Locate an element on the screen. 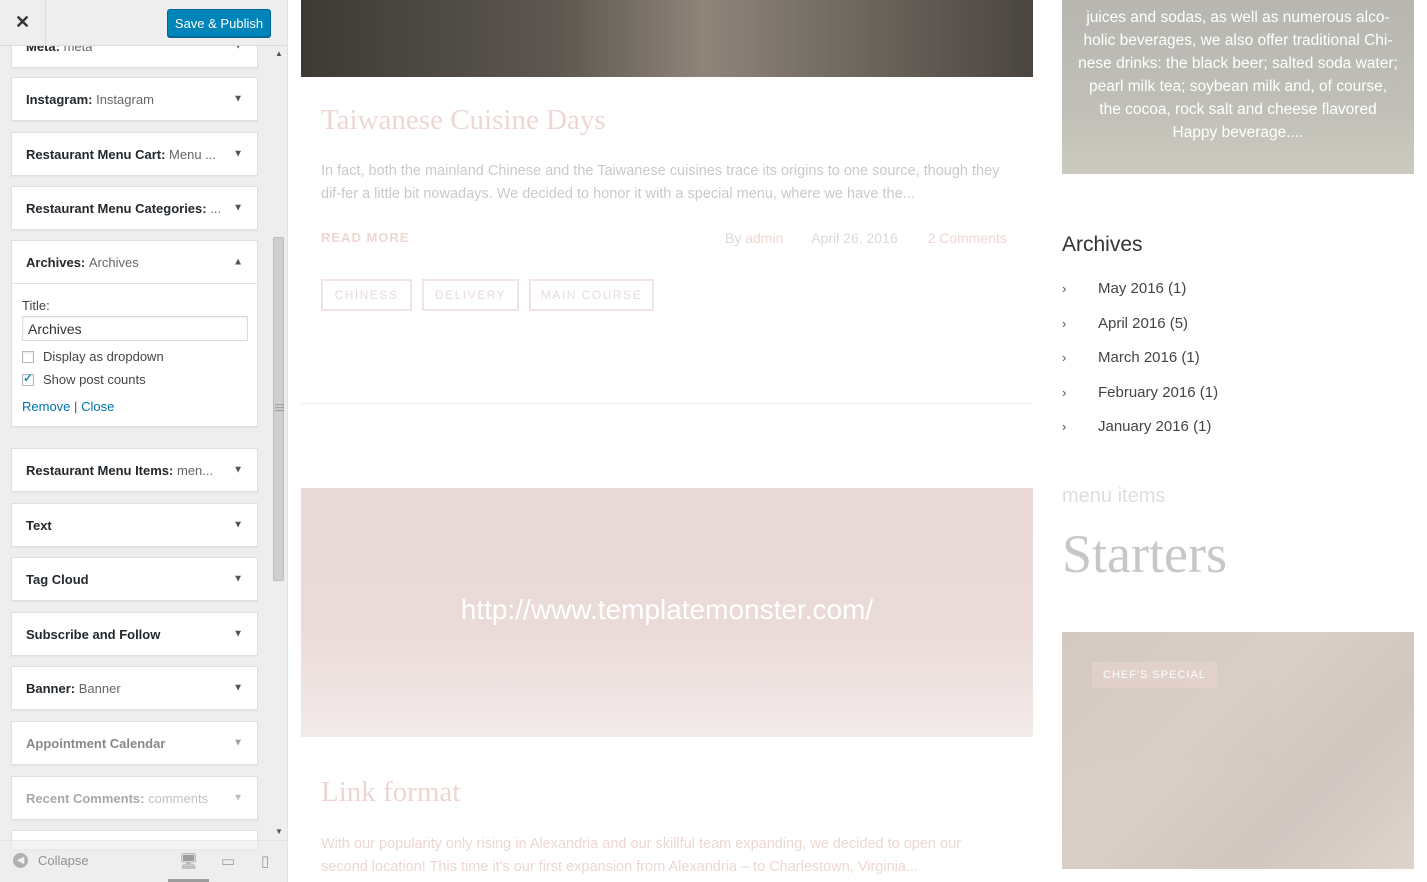  widget-appointment-calendar: Appointment Calendar ▼ is located at coordinates (134, 743).